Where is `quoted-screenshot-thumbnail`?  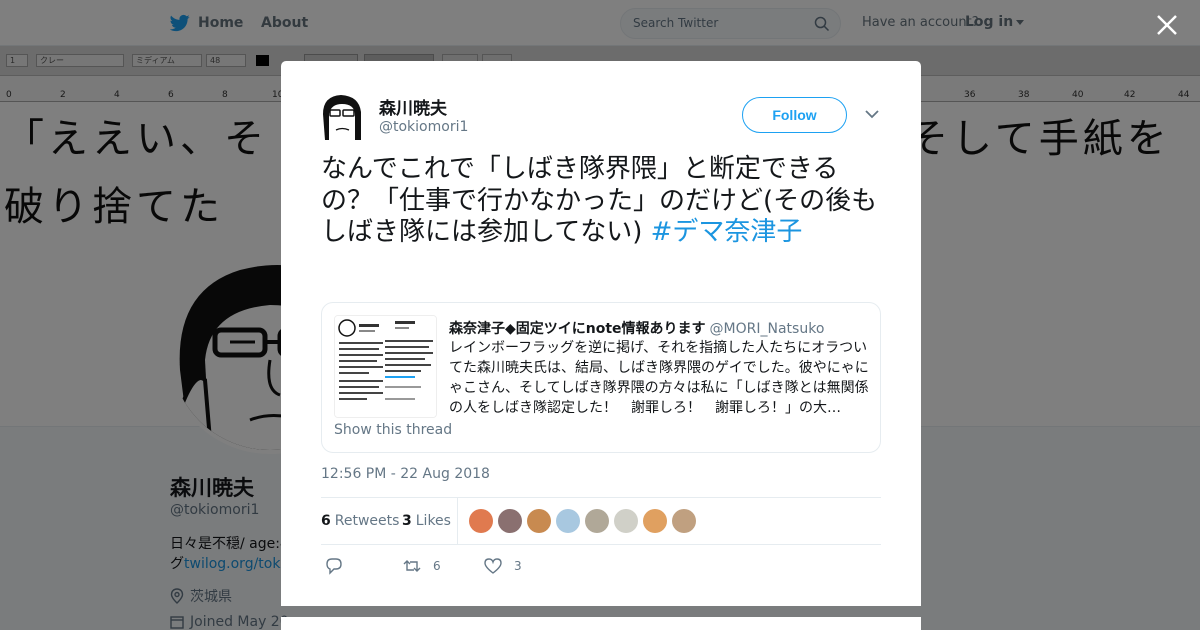
quoted-screenshot-thumbnail is located at coordinates (385, 366).